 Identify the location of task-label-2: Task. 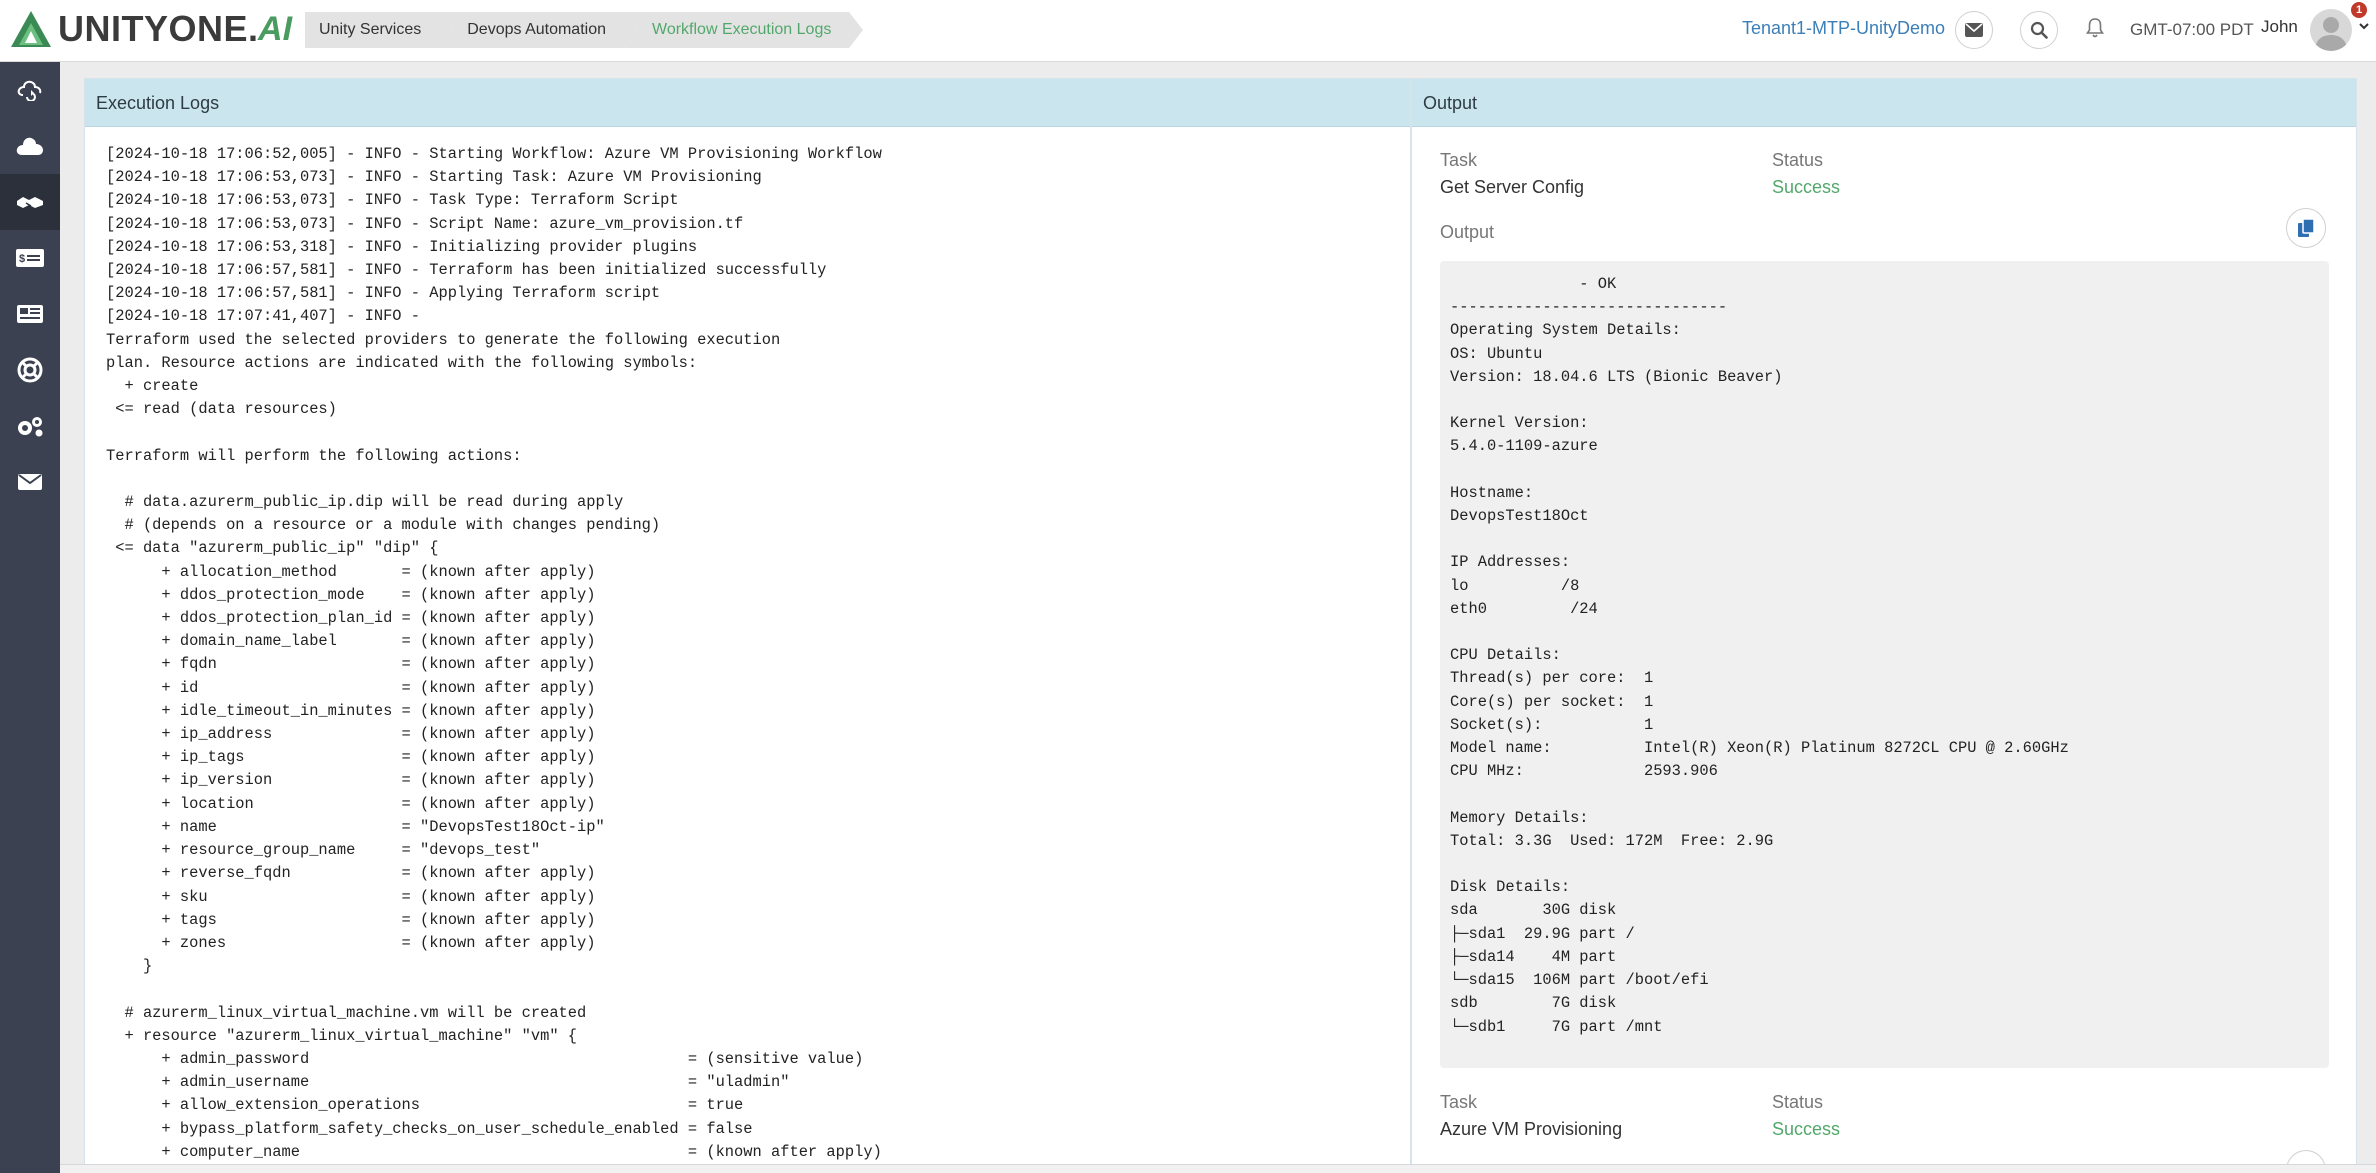
(1459, 1102).